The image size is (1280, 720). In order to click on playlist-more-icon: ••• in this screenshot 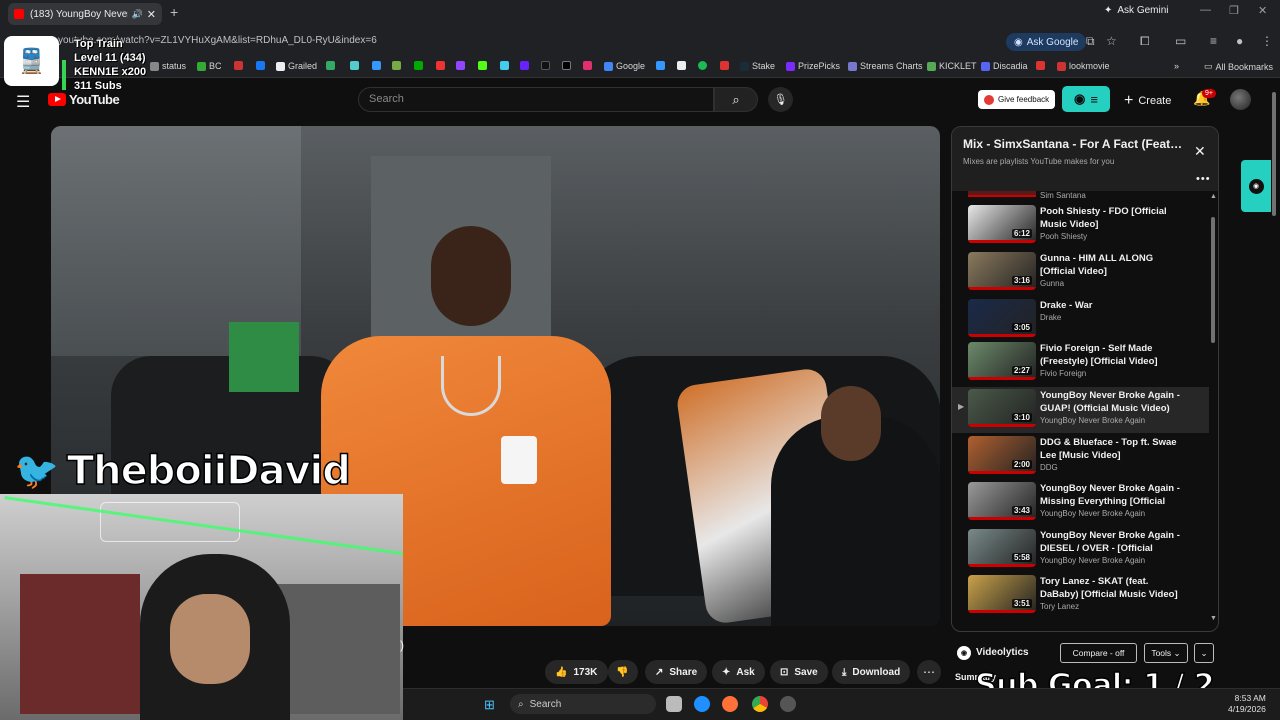, I will do `click(1203, 179)`.